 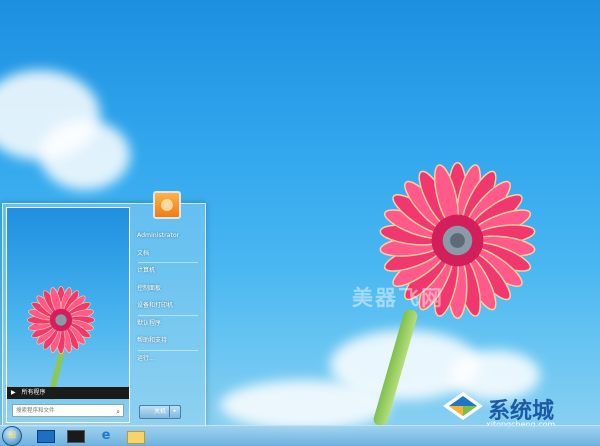 I want to click on folder-icon, so click(x=136, y=436).